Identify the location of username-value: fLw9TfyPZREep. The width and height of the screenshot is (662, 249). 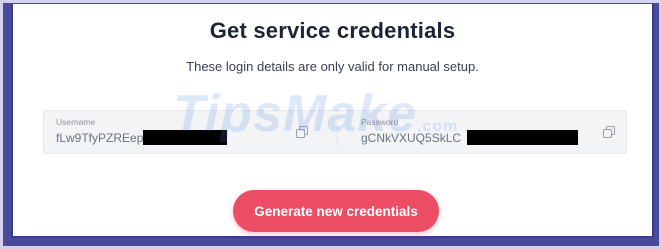
(99, 138).